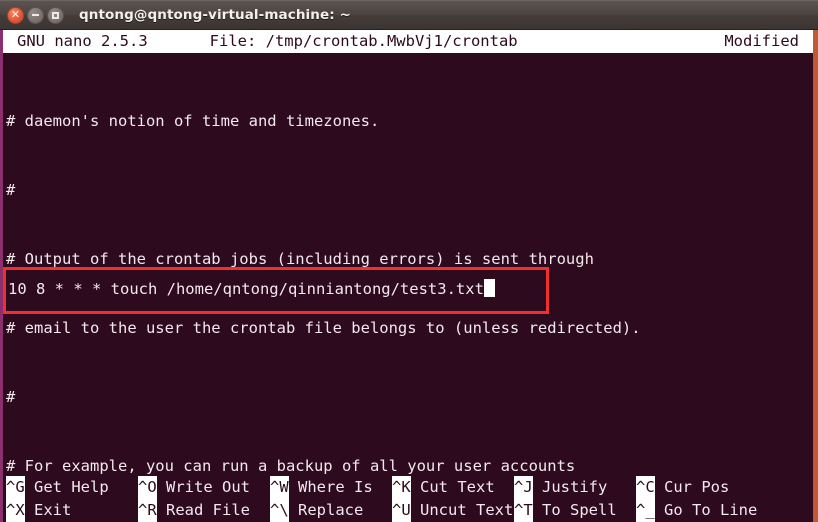 The image size is (818, 522). What do you see at coordinates (82, 41) in the screenshot?
I see `nano-version-label: GNU nano 2.5.3` at bounding box center [82, 41].